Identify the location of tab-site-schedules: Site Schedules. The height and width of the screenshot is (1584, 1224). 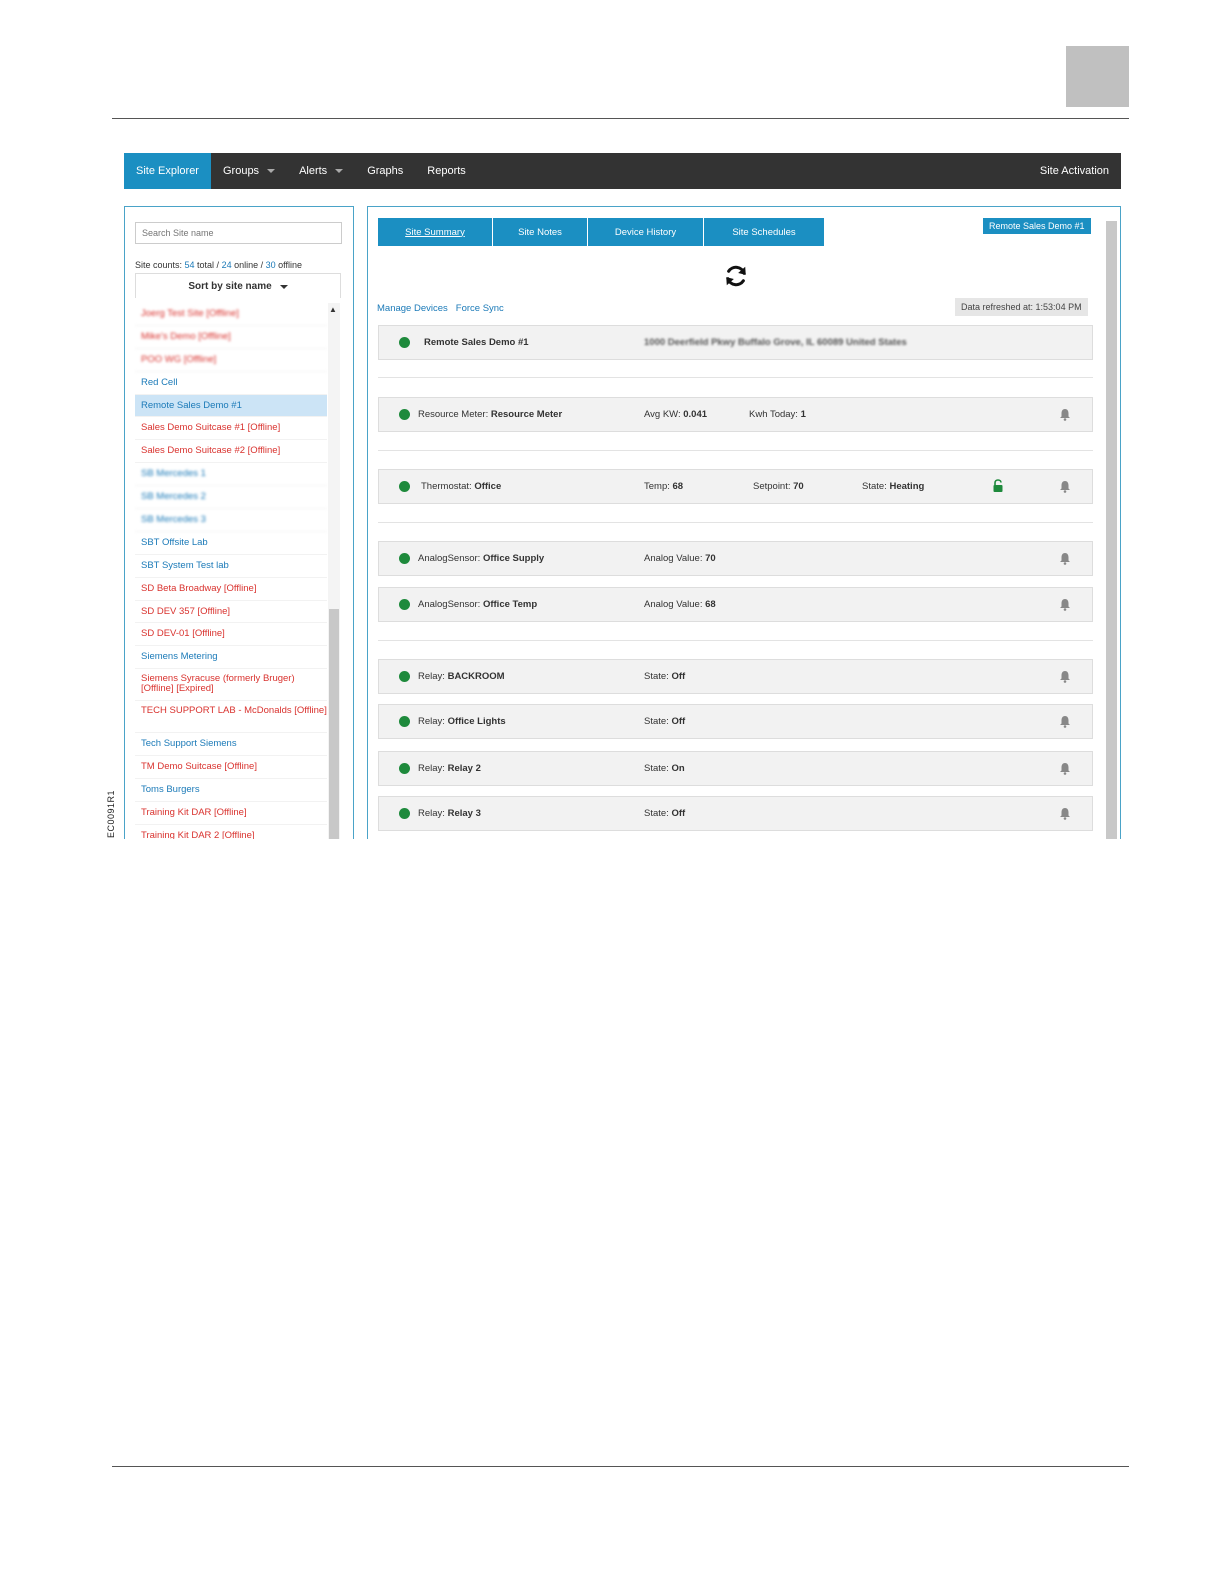
(764, 232).